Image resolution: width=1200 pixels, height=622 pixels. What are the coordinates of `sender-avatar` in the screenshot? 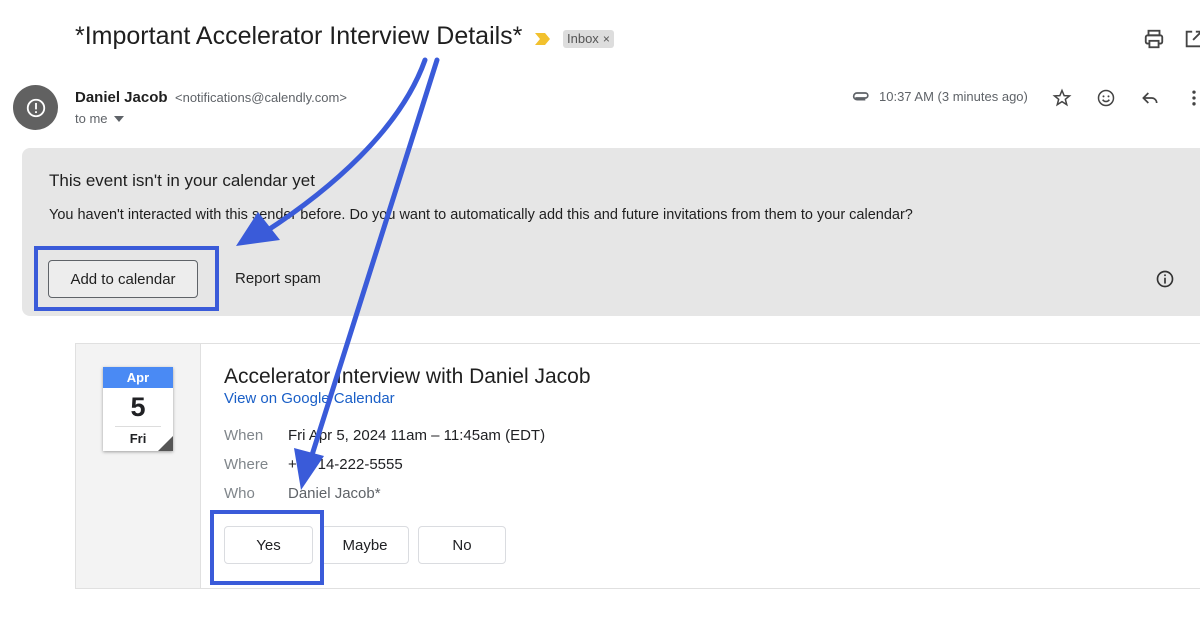 It's located at (35, 107).